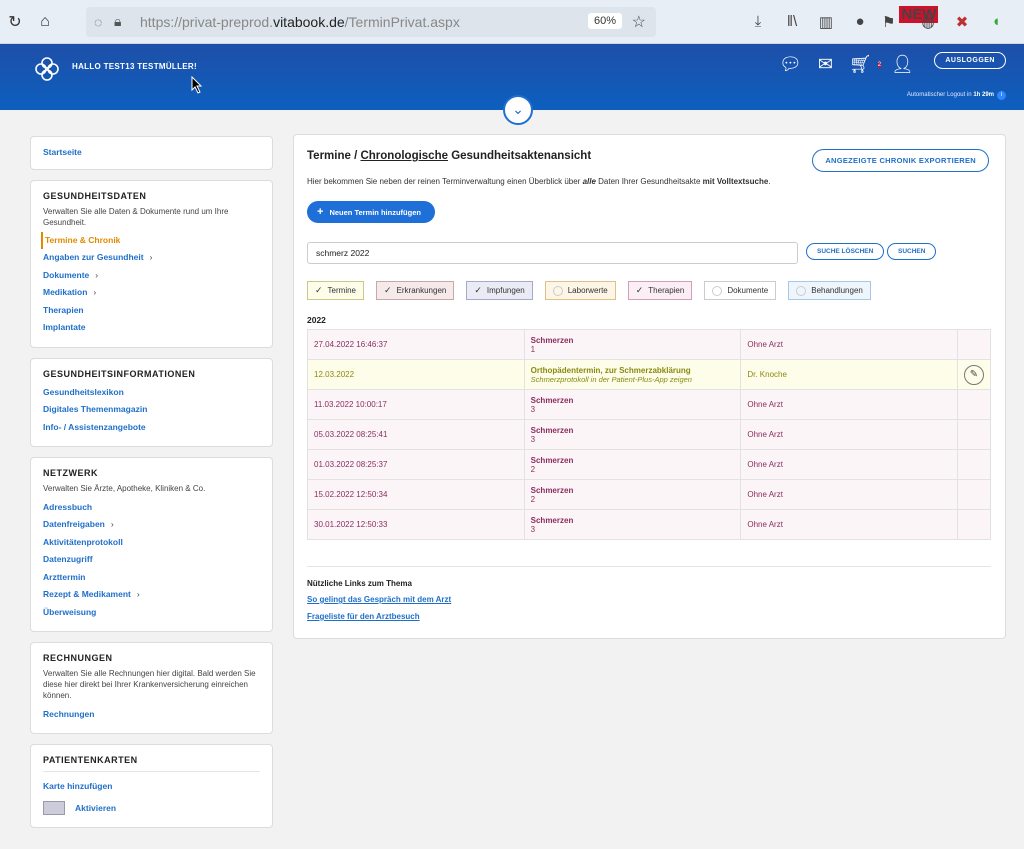 This screenshot has width=1024, height=849. Describe the element at coordinates (70, 473) in the screenshot. I see `section-title: NETZWERK` at that location.